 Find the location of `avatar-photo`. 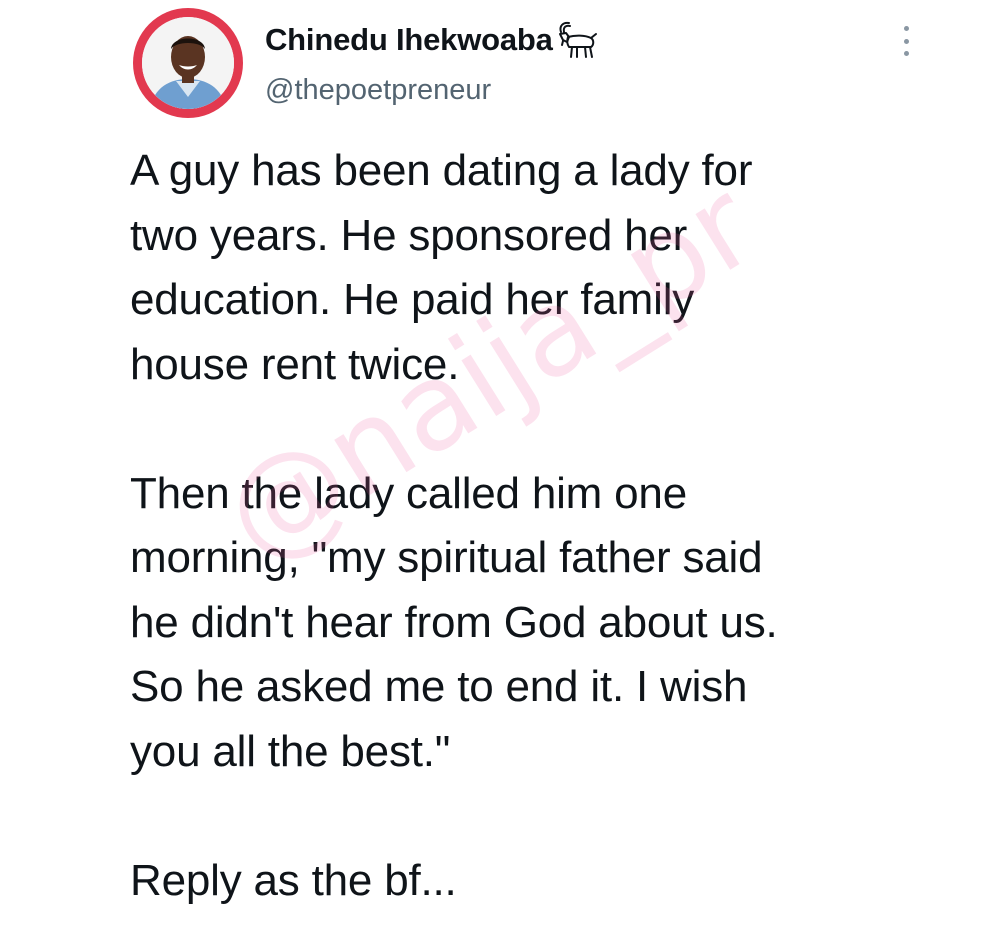

avatar-photo is located at coordinates (188, 63).